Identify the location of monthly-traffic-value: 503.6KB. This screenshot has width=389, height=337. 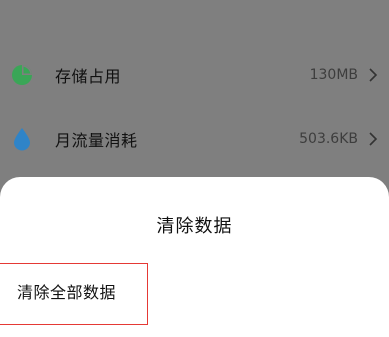
(328, 139).